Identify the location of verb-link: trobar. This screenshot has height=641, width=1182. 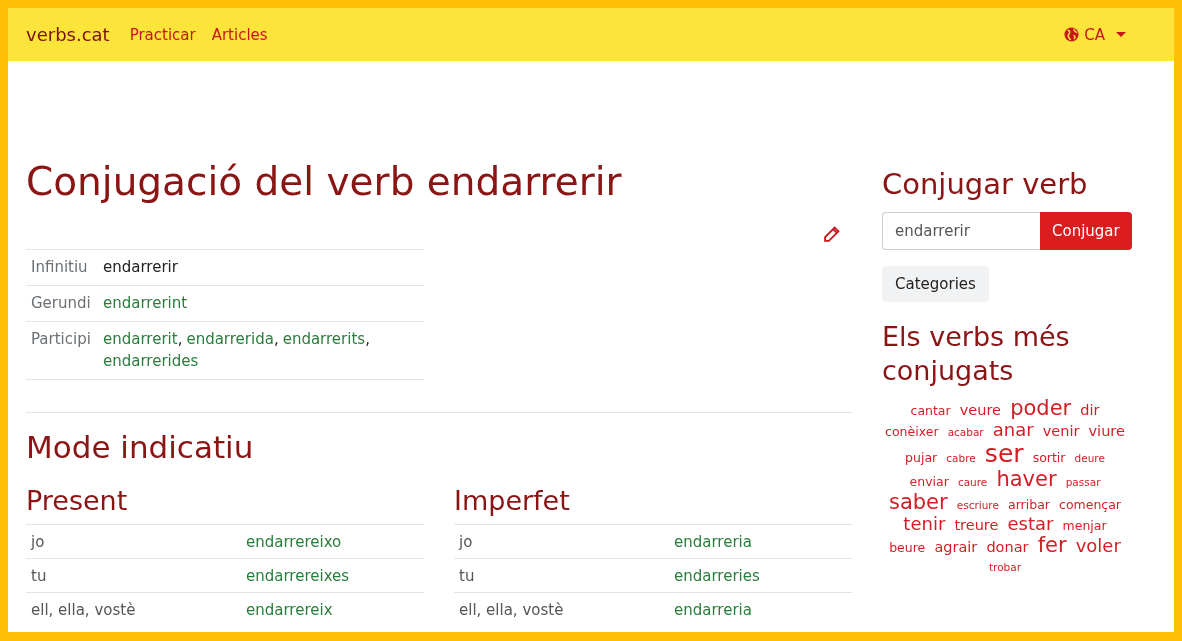
(1004, 567).